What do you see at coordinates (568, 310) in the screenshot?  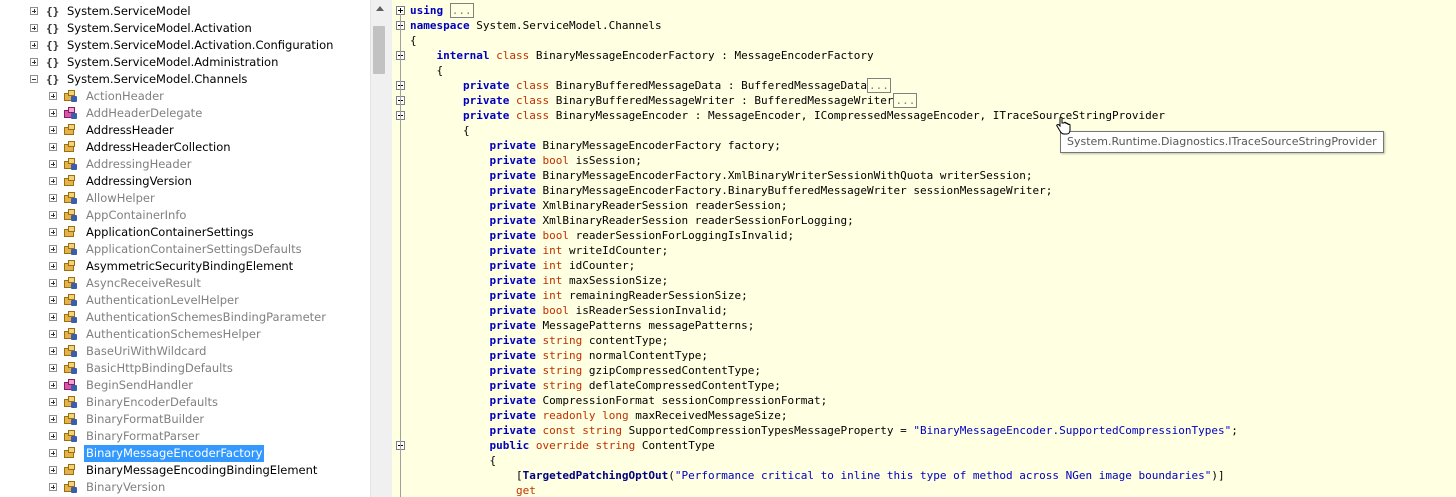 I see `code-line: private bool isReaderSessionInvalid;` at bounding box center [568, 310].